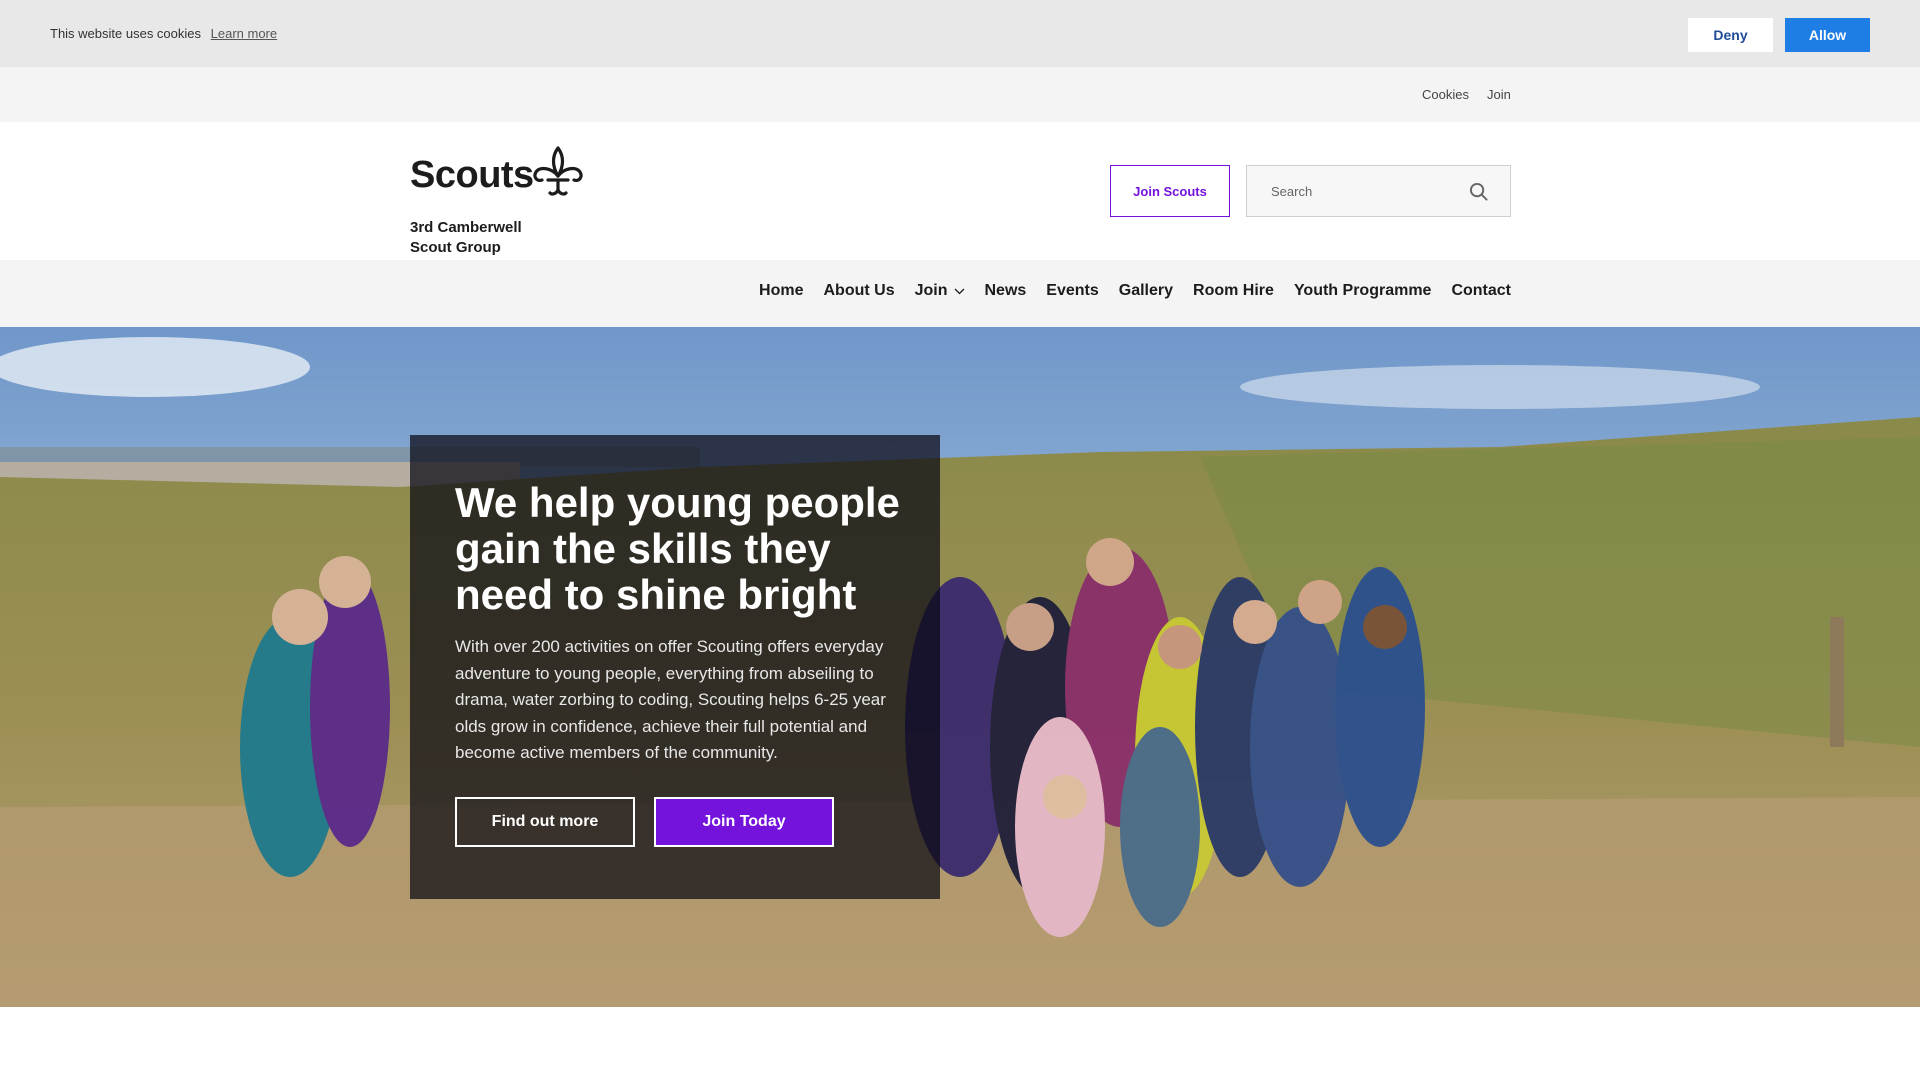  Describe the element at coordinates (472, 175) in the screenshot. I see `logo-wordmark: Scouts` at that location.